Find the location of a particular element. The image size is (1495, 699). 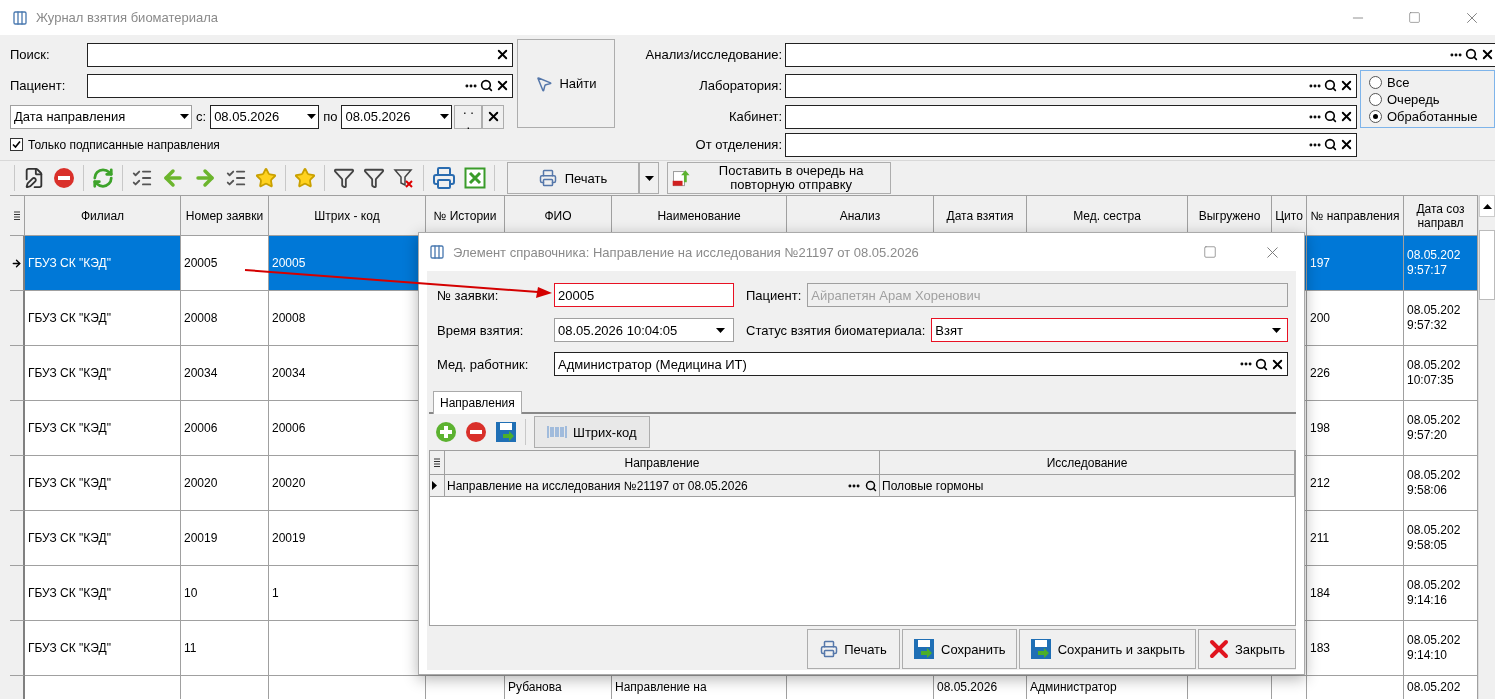

scroll-up-icon is located at coordinates (1487, 206).